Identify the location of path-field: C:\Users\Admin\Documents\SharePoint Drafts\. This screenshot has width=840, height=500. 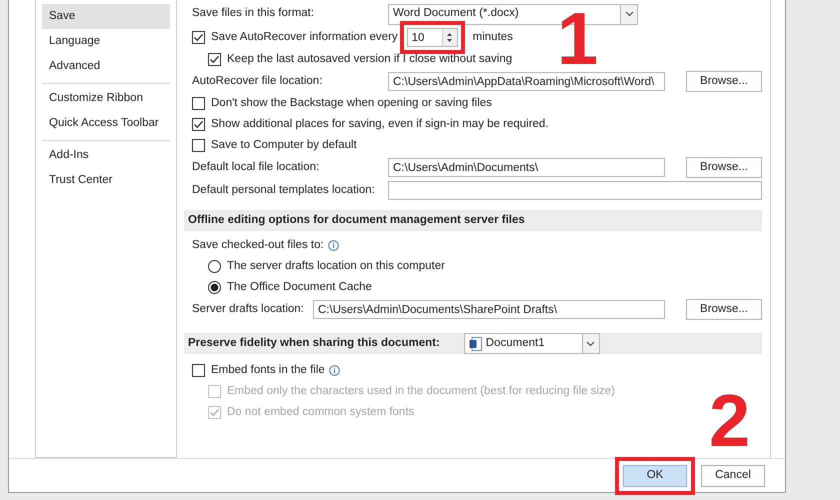
(489, 309).